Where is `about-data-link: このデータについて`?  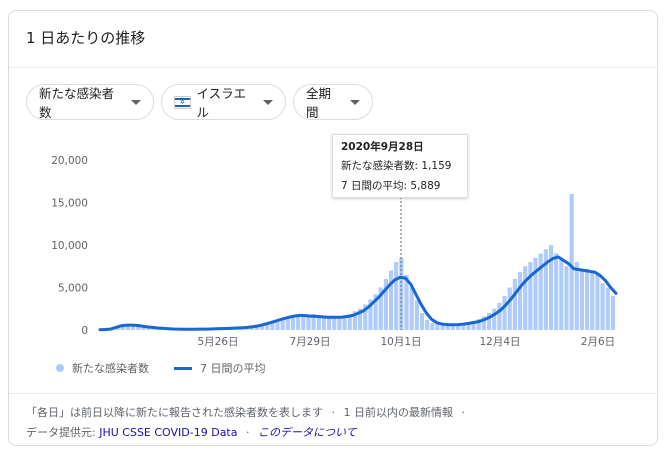
about-data-link: このデータについて is located at coordinates (307, 432).